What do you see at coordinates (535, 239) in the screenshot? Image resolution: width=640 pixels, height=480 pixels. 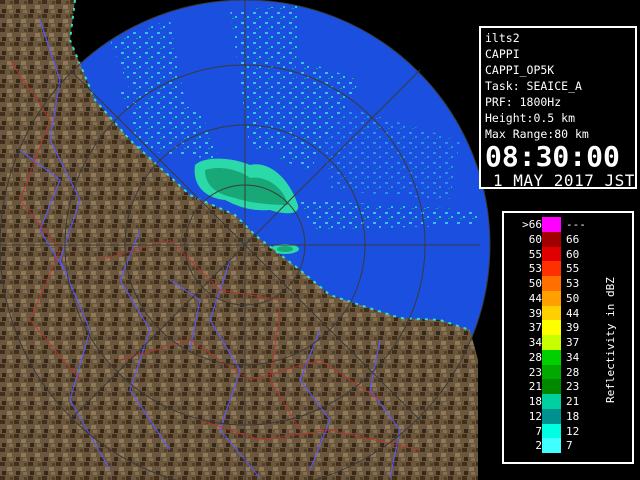 I see `legend-low-value: 60` at bounding box center [535, 239].